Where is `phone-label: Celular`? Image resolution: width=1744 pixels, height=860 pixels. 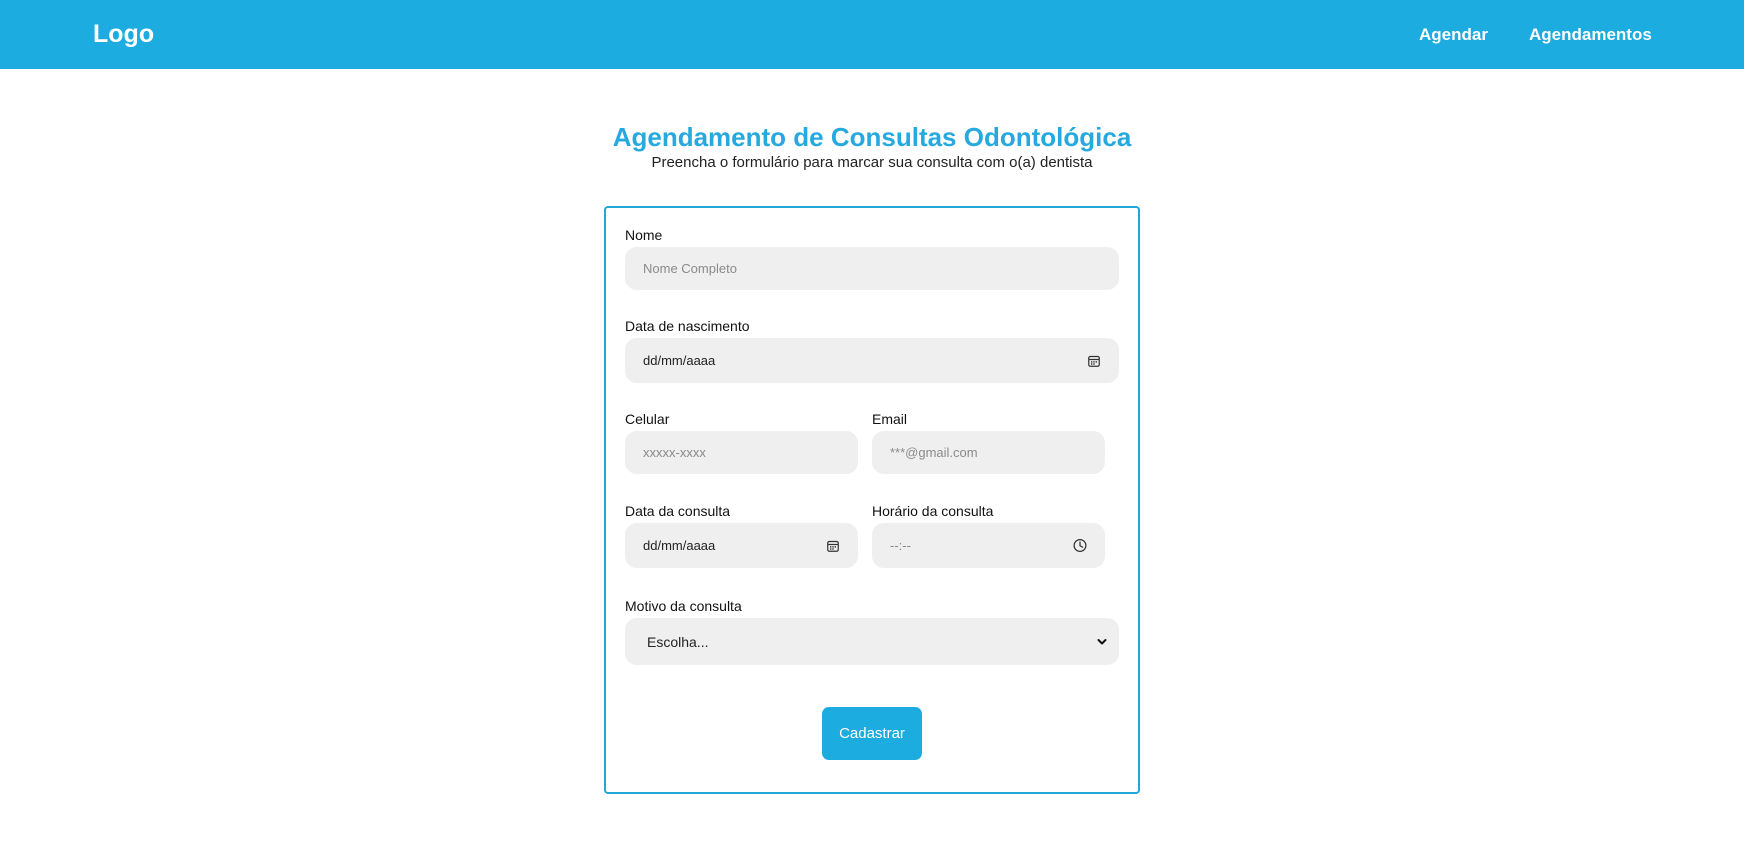
phone-label: Celular is located at coordinates (647, 419).